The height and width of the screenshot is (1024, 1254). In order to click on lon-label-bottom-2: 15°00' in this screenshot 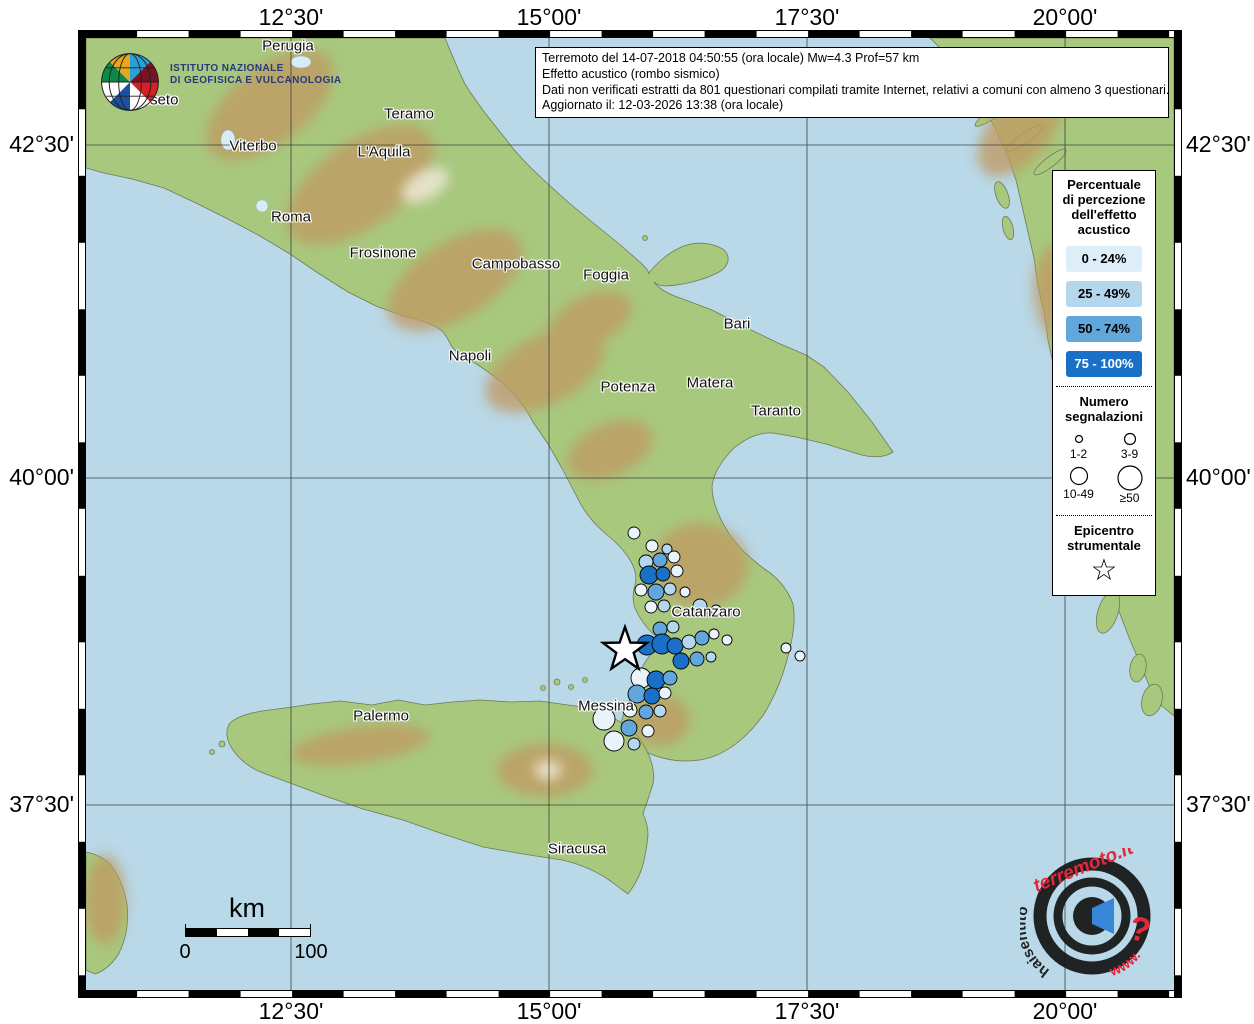, I will do `click(549, 1011)`.